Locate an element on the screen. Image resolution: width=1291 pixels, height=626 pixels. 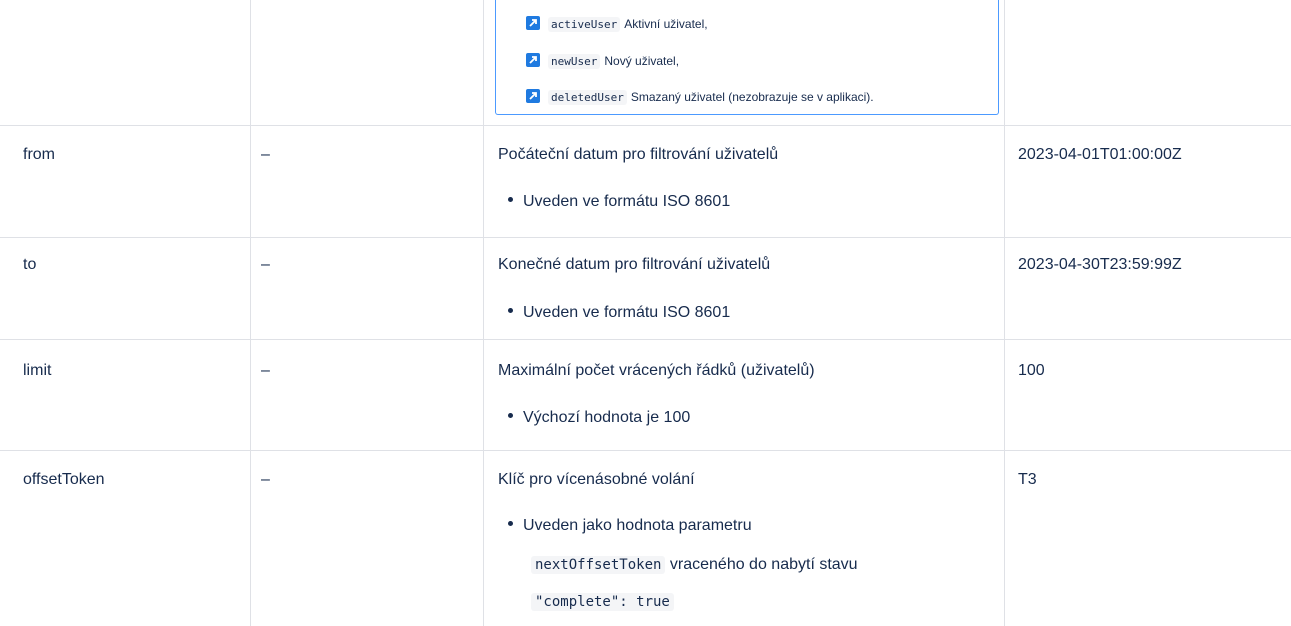
param-note-text: Uveden jako hodnota parametru is located at coordinates (637, 525).